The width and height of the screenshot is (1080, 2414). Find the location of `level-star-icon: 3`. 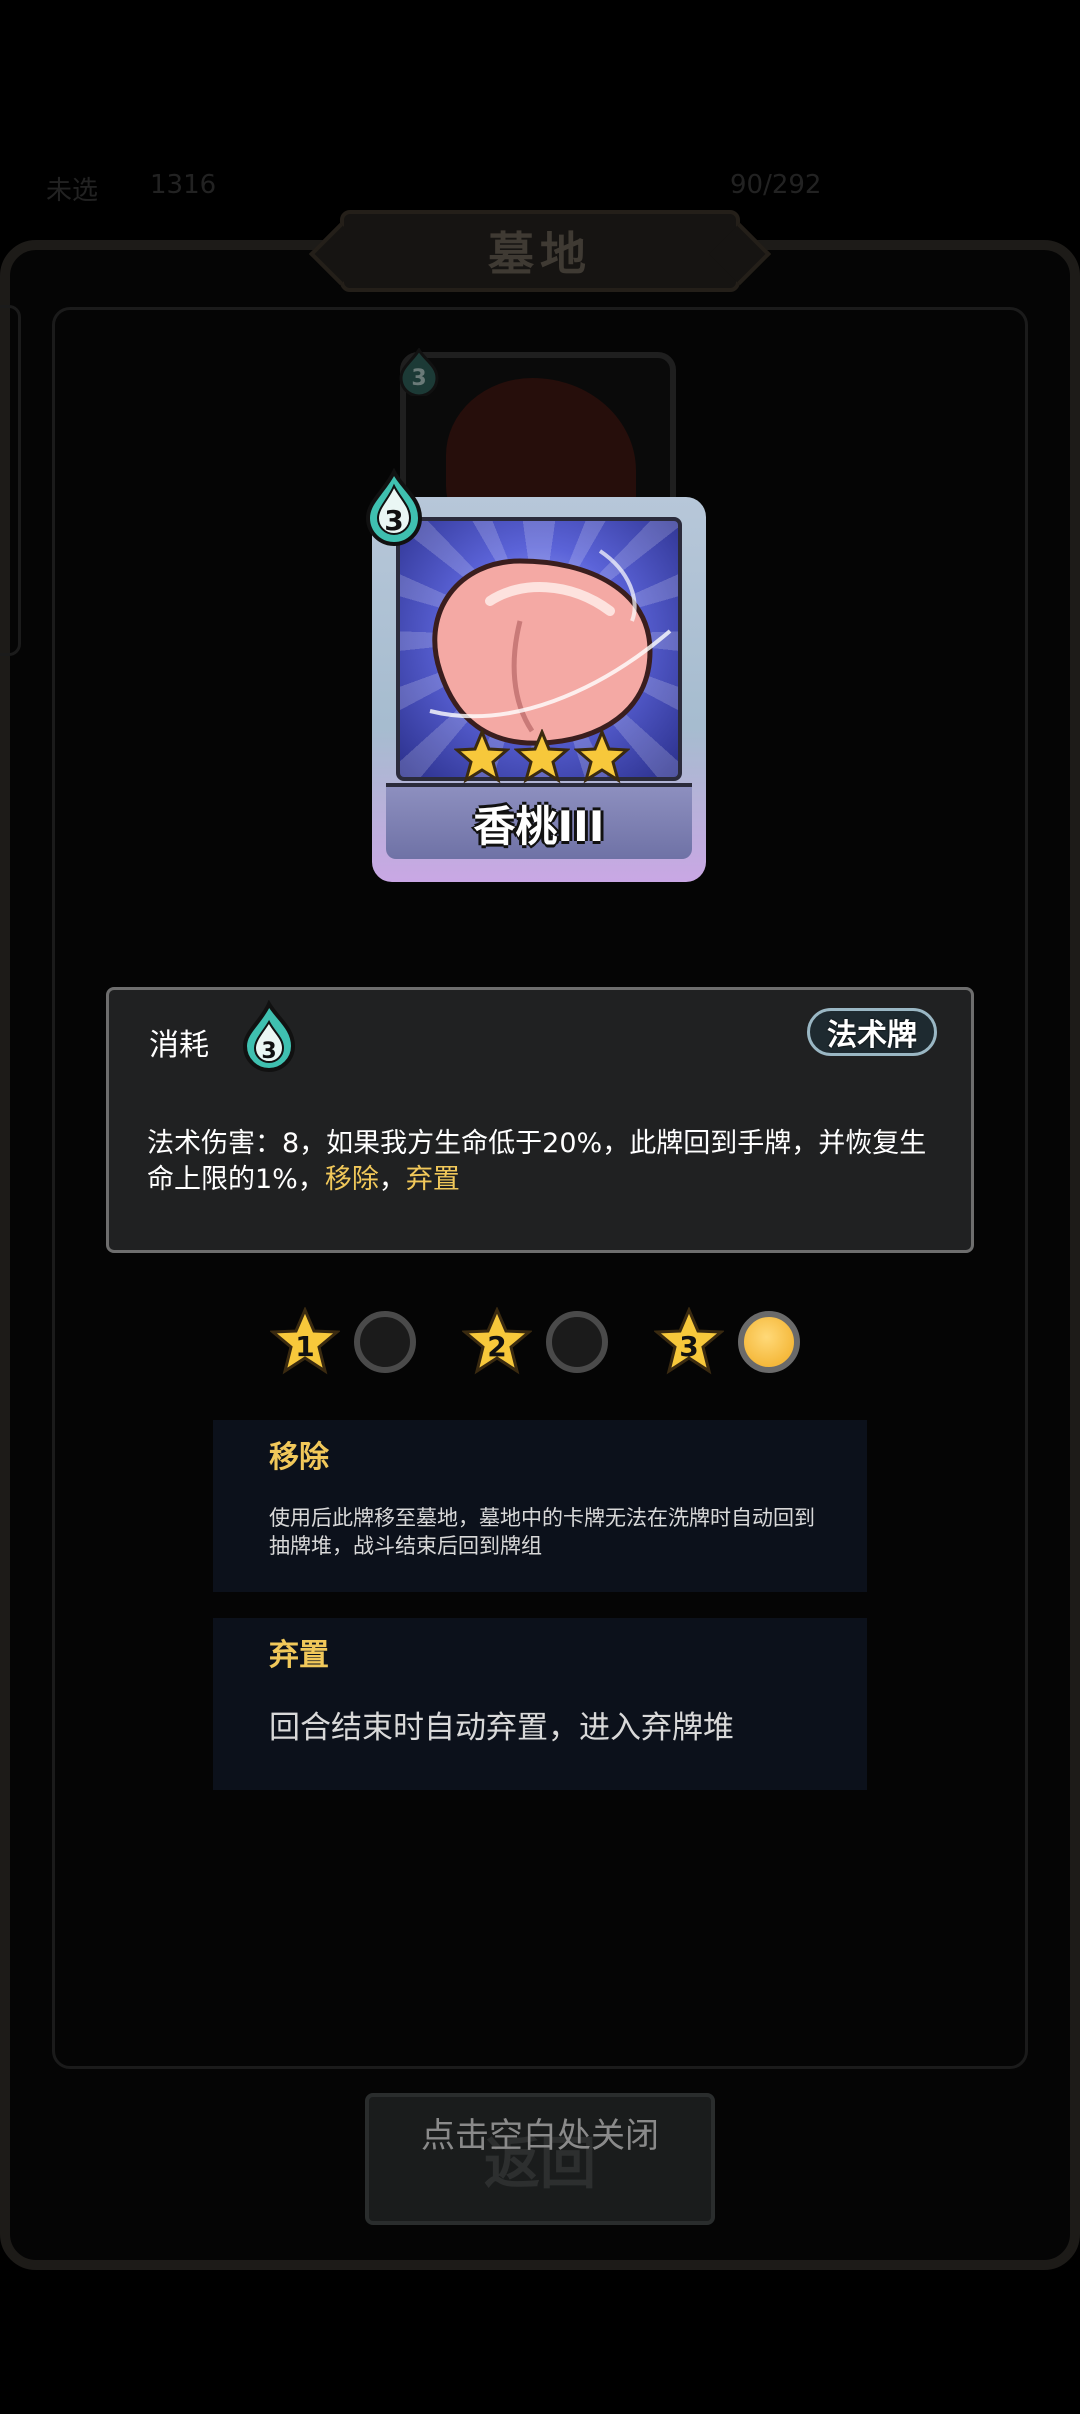

level-star-icon: 3 is located at coordinates (689, 1341).